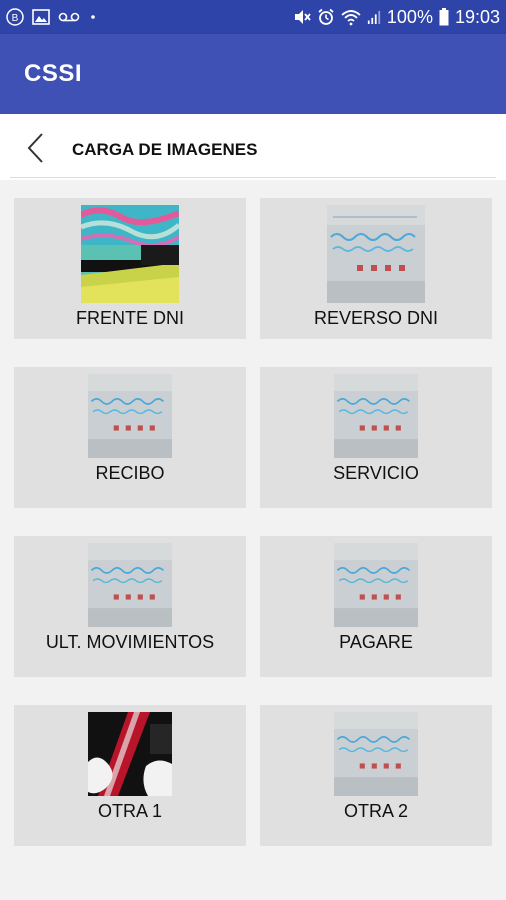  What do you see at coordinates (376, 318) in the screenshot?
I see `tile-label: REVERSO DNI` at bounding box center [376, 318].